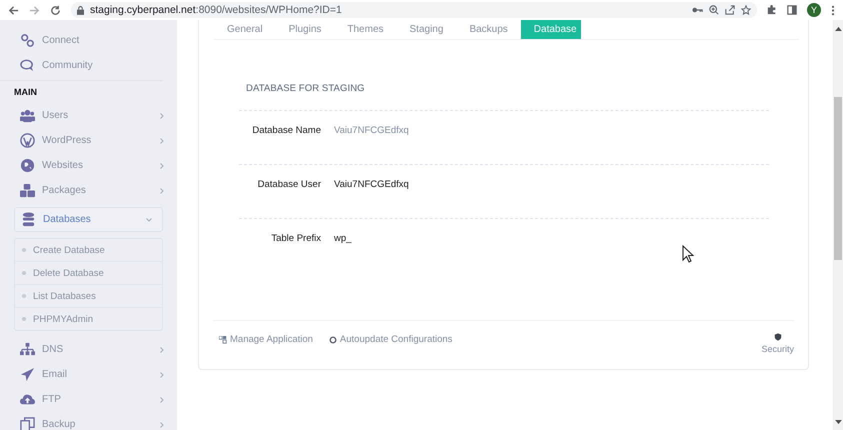 The image size is (843, 430). I want to click on tab: Backups, so click(488, 29).